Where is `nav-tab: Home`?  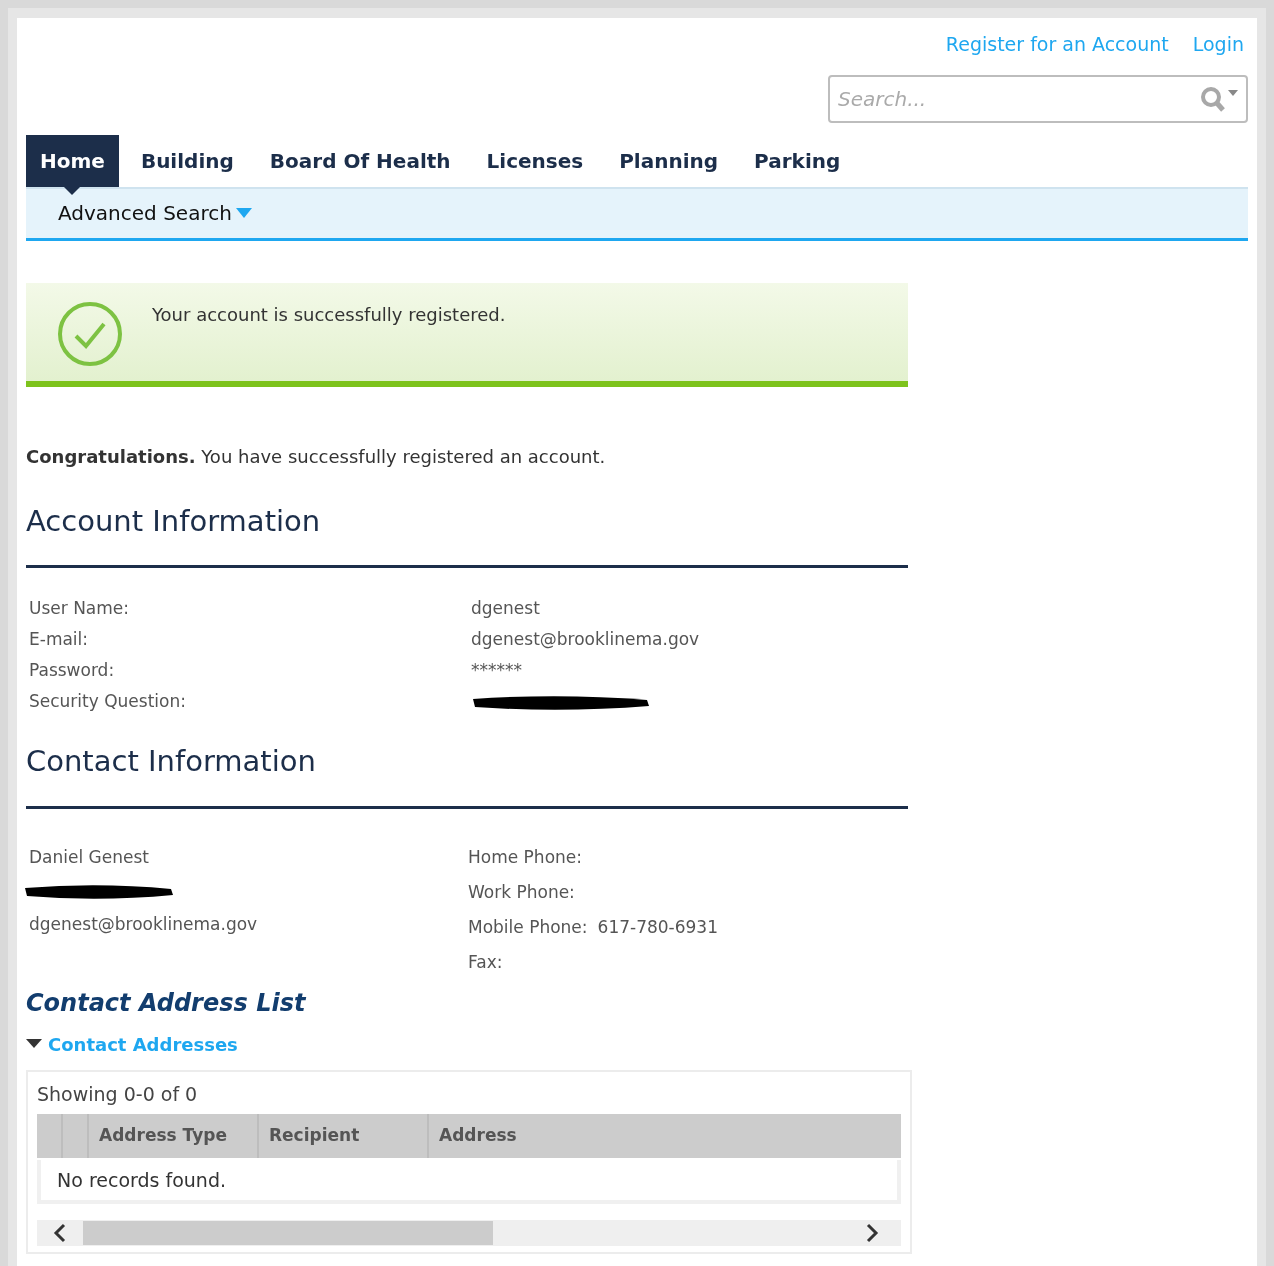
nav-tab: Home is located at coordinates (72, 160).